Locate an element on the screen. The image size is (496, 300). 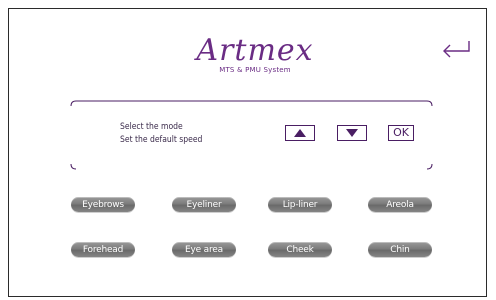
speed-up-button is located at coordinates (300, 133).